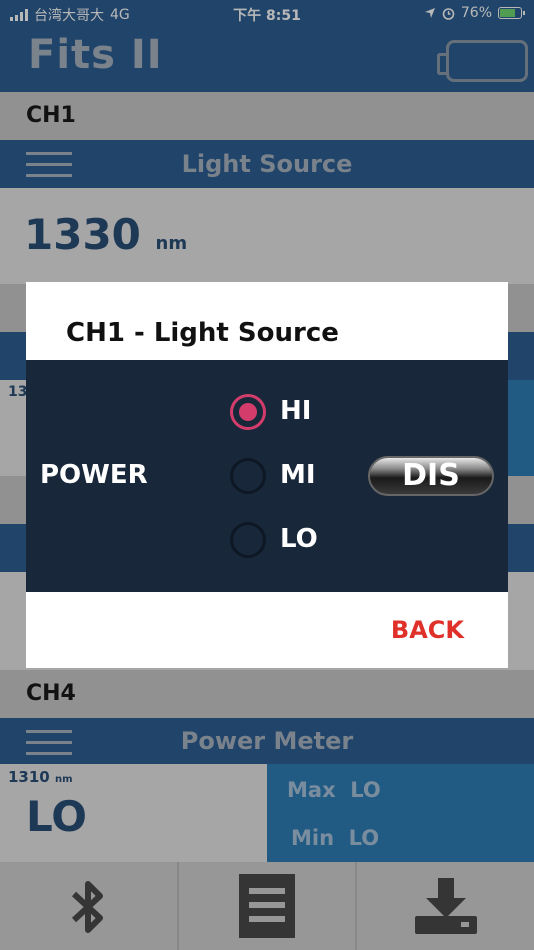 This screenshot has height=950, width=534. I want to click on back-button: BACK, so click(427, 630).